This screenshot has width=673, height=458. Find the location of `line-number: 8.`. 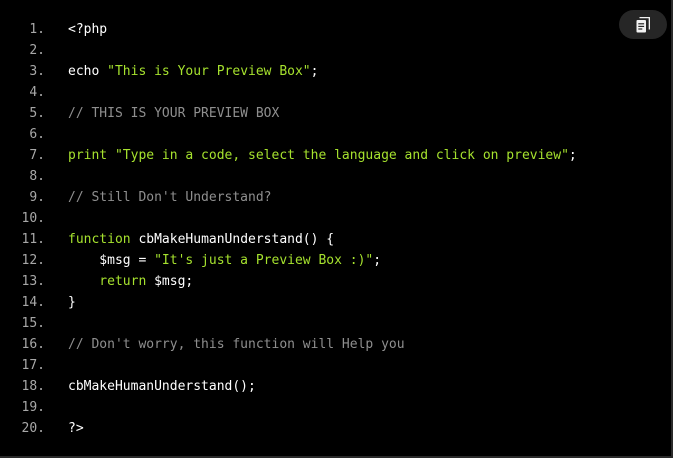

line-number: 8. is located at coordinates (37, 176).